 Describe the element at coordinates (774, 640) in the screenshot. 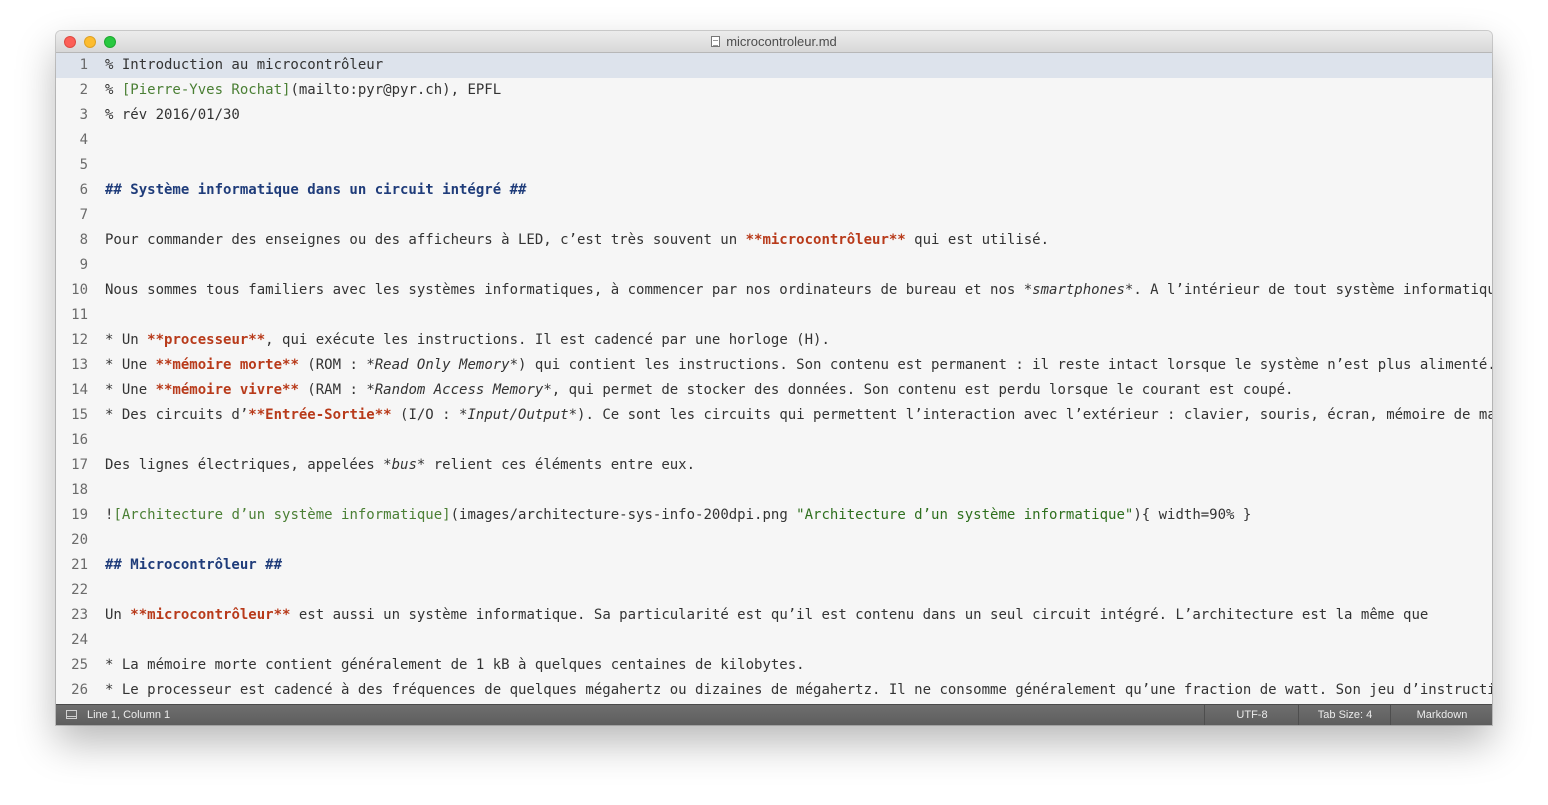

I see `code-line: 24` at that location.